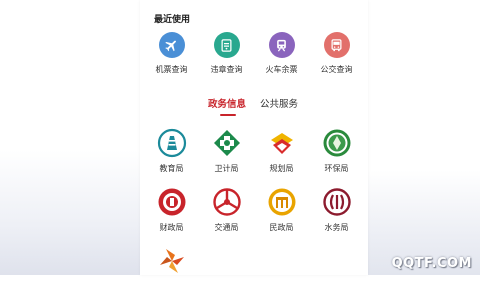 The image size is (480, 295). I want to click on department-label: 财政局, so click(171, 227).